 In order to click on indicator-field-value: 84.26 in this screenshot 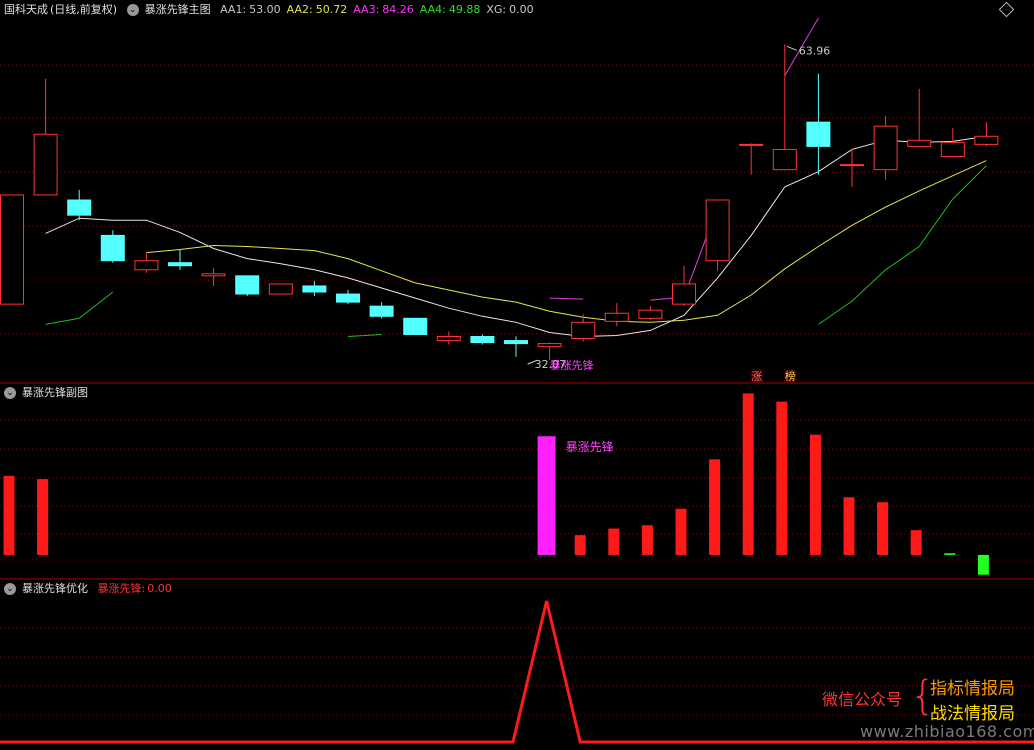, I will do `click(398, 9)`.